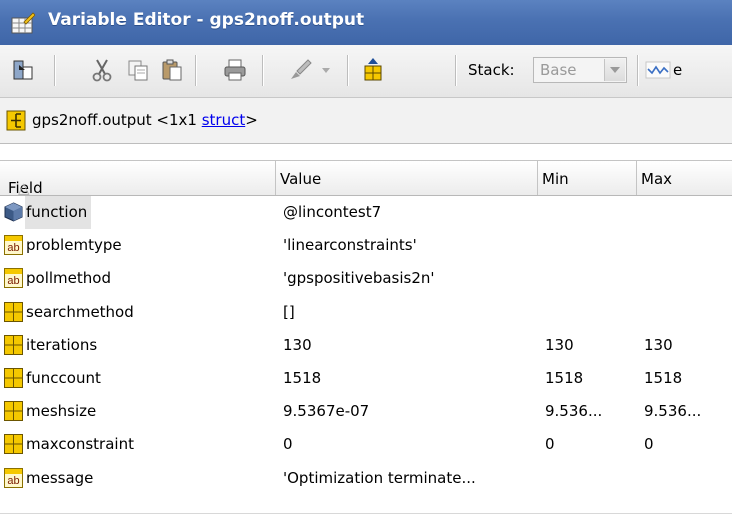 This screenshot has height=519, width=732. I want to click on plot-icon, so click(658, 70).